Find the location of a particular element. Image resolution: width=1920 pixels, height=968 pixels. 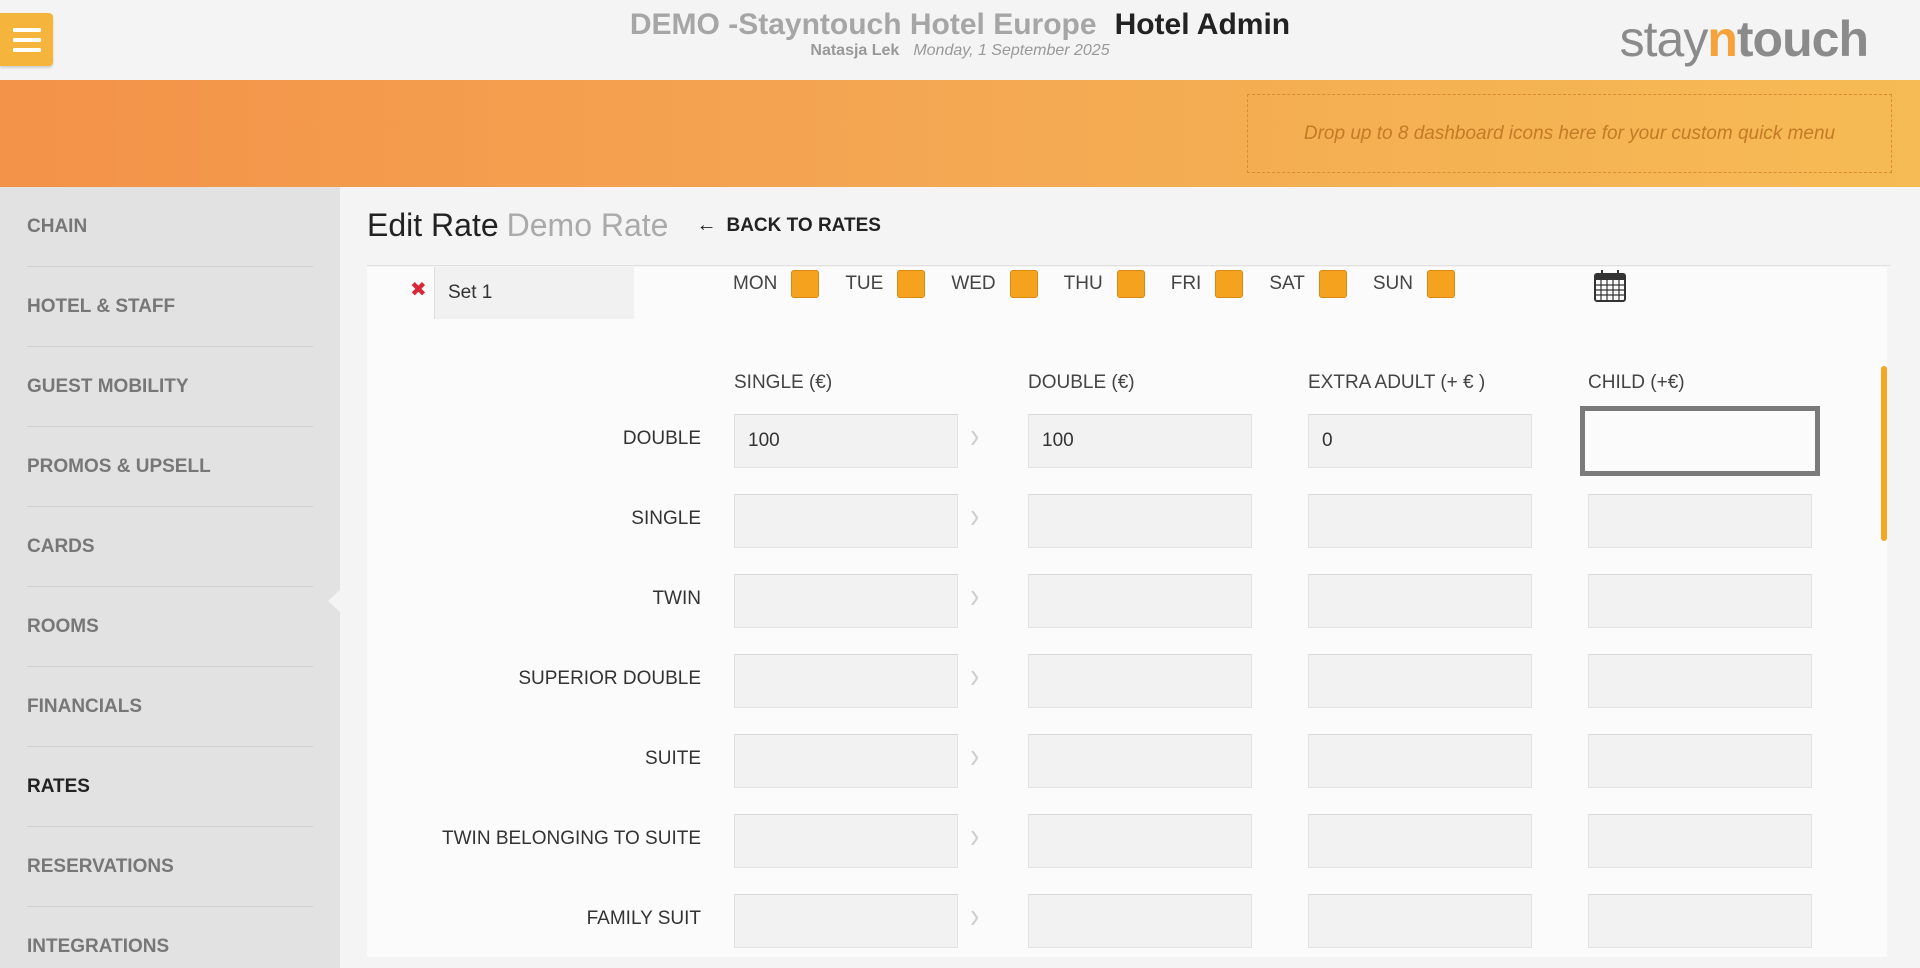

room-type-label: SUITE is located at coordinates (673, 758).